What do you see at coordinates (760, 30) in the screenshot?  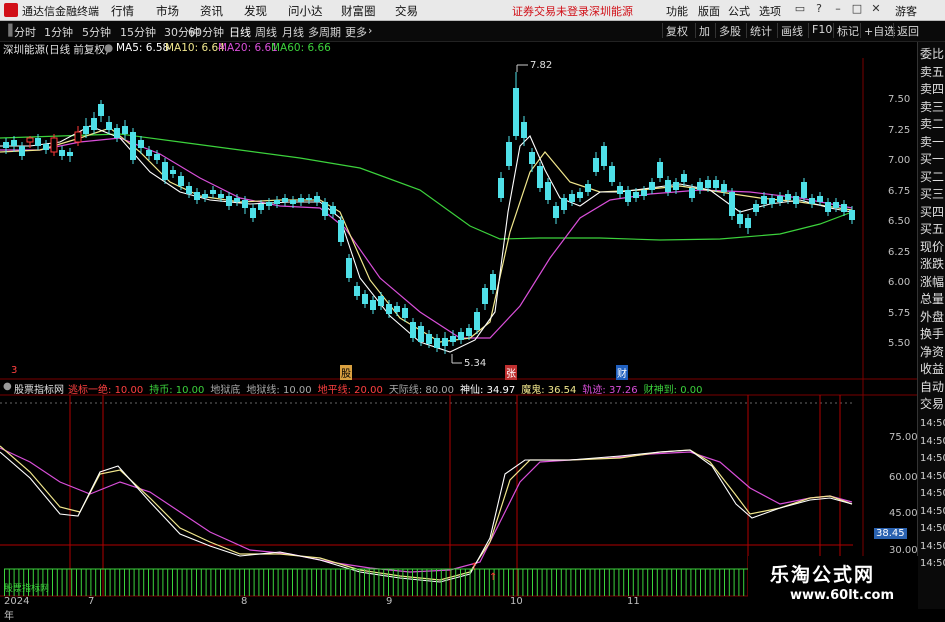 I see `stats-button: 统计` at bounding box center [760, 30].